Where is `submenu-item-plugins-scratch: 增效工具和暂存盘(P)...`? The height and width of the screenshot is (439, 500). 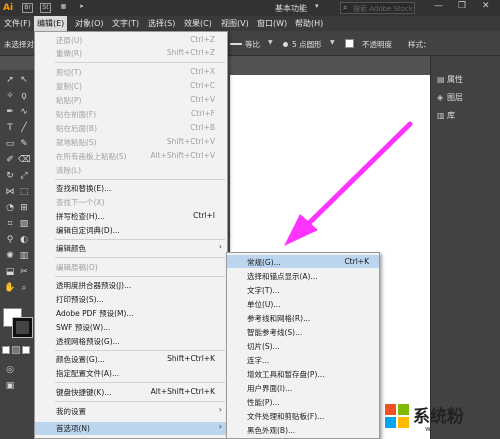 submenu-item-plugins-scratch: 增效工具和暂存盘(P)... is located at coordinates (303, 373).